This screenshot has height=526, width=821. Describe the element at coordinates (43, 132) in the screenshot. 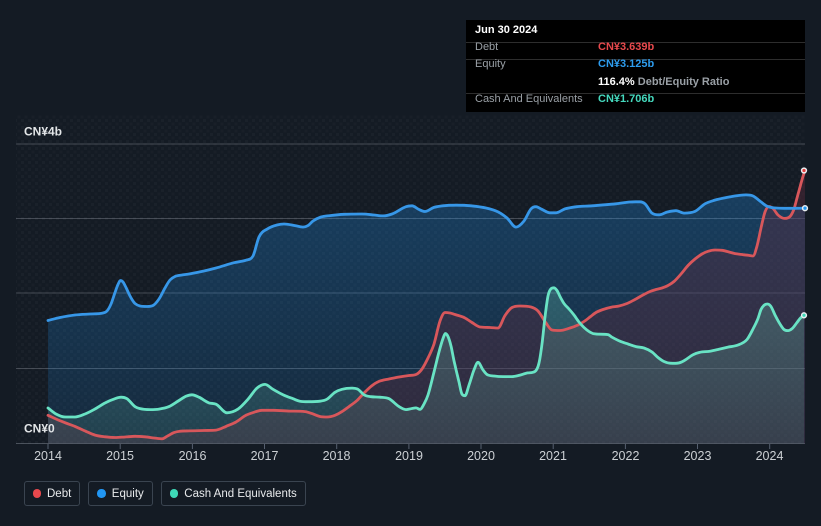

I see `svg-text: CN¥4b` at that location.